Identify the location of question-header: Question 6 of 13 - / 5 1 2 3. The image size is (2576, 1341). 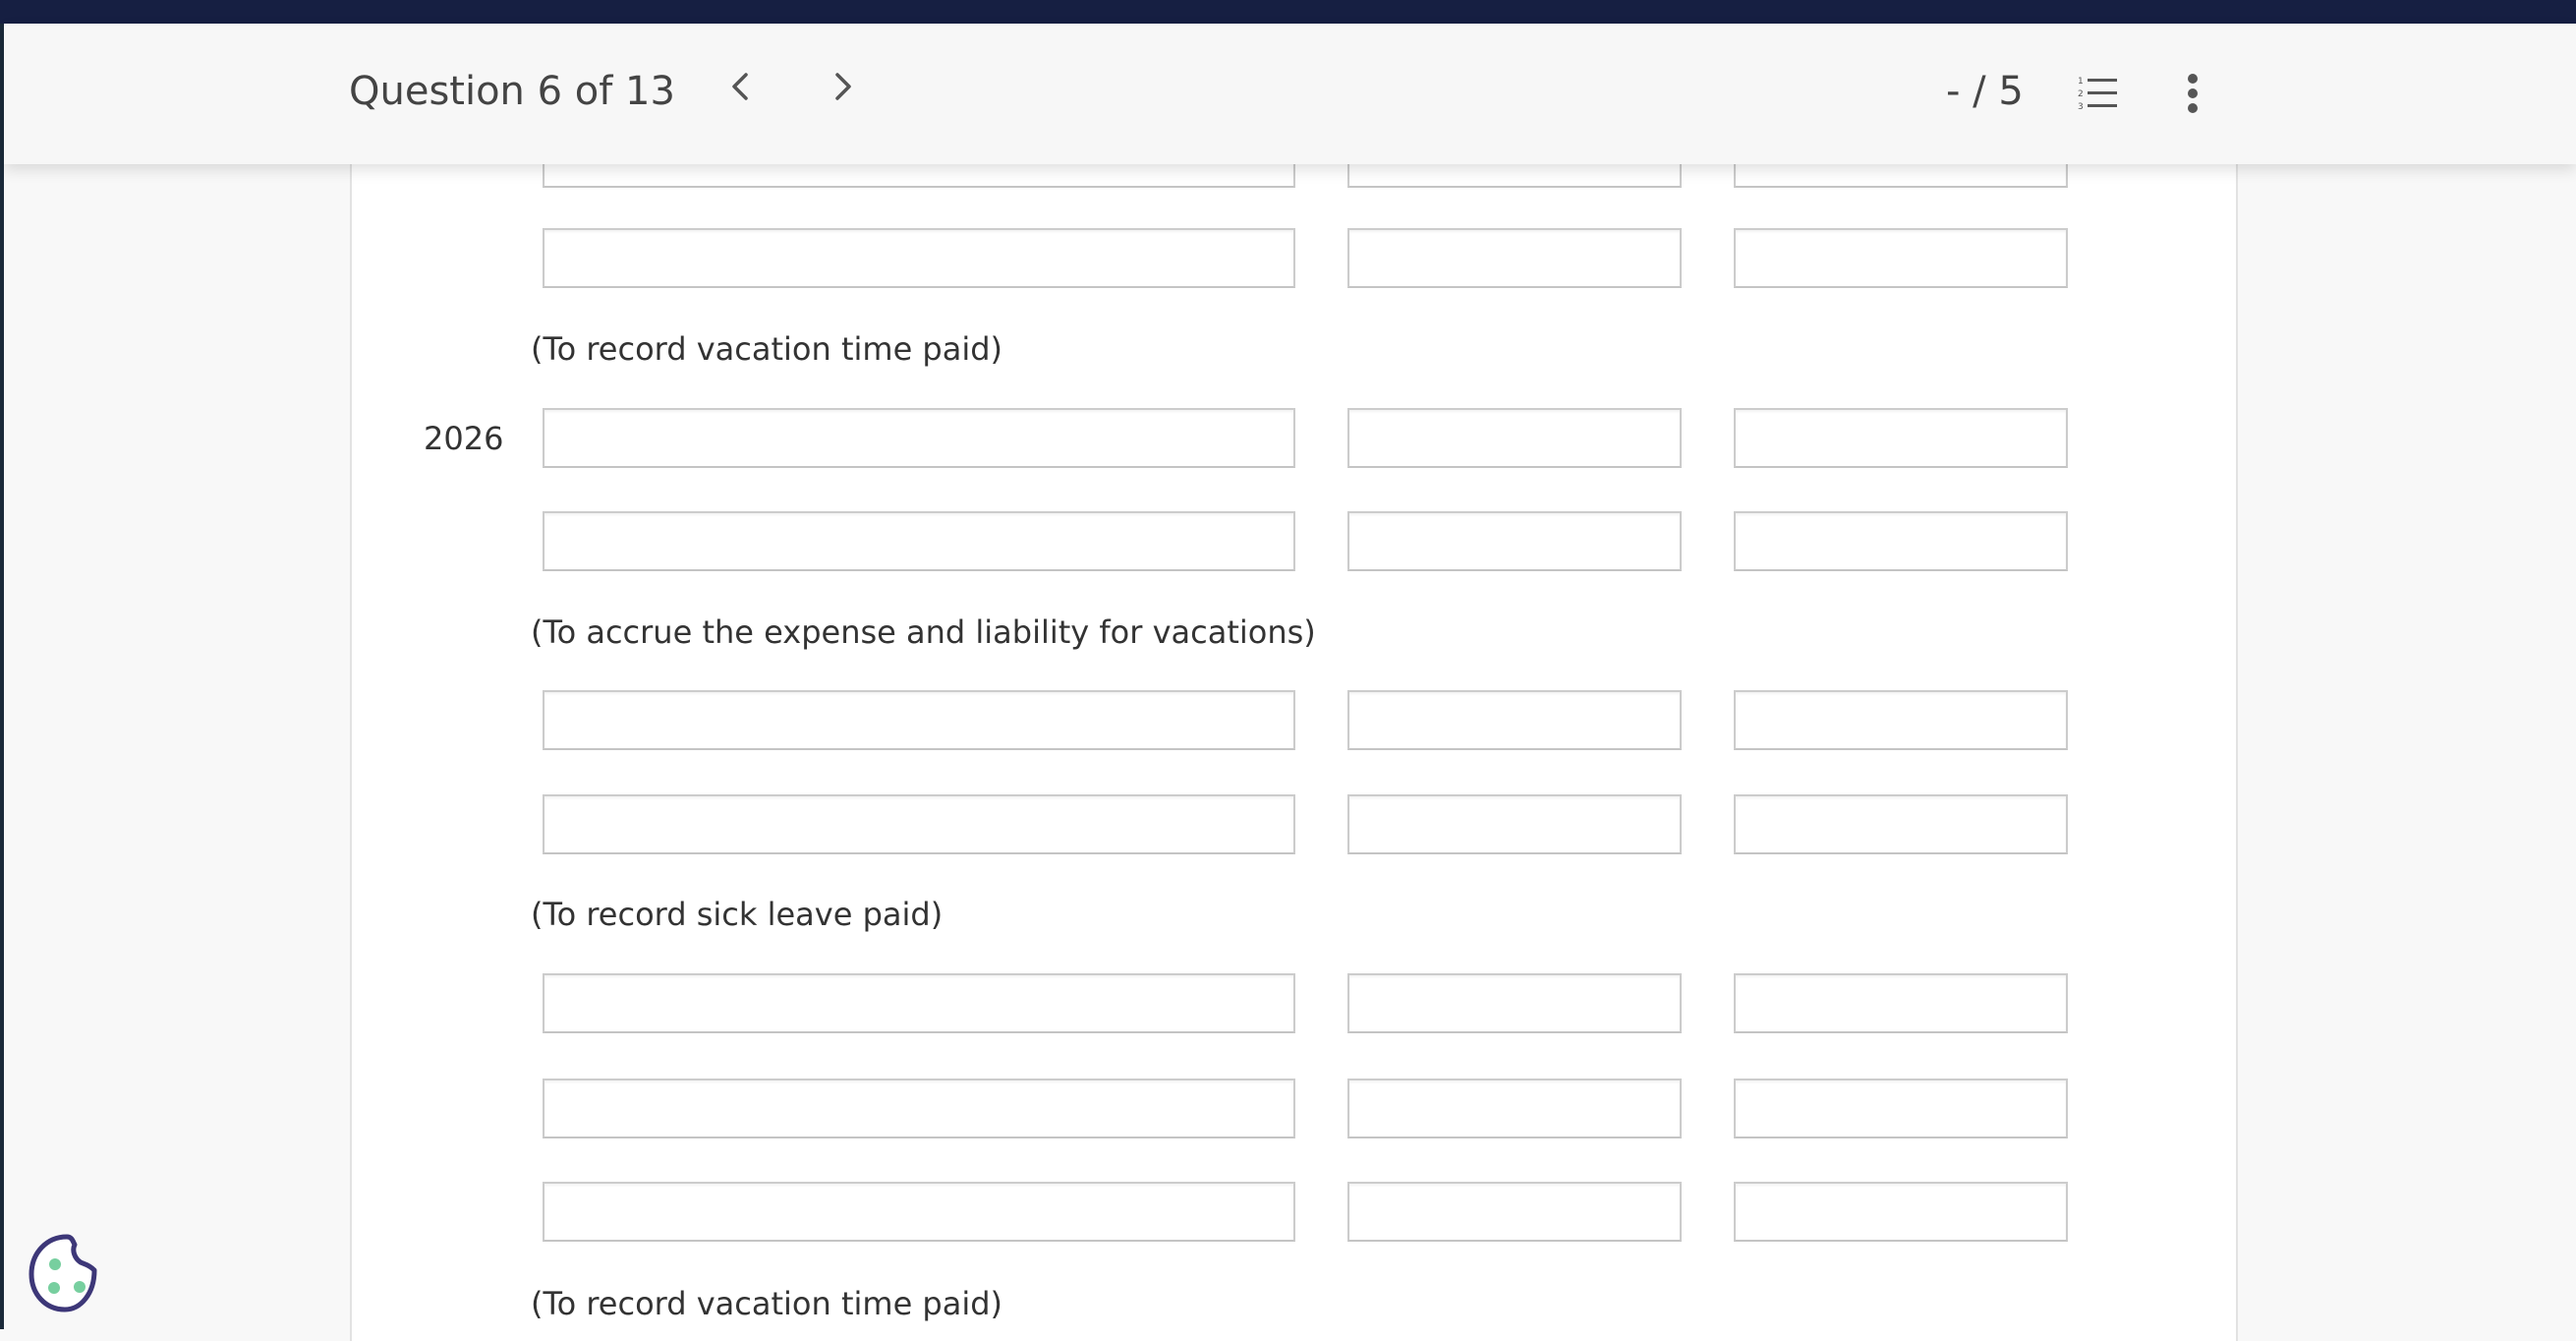
(1290, 94).